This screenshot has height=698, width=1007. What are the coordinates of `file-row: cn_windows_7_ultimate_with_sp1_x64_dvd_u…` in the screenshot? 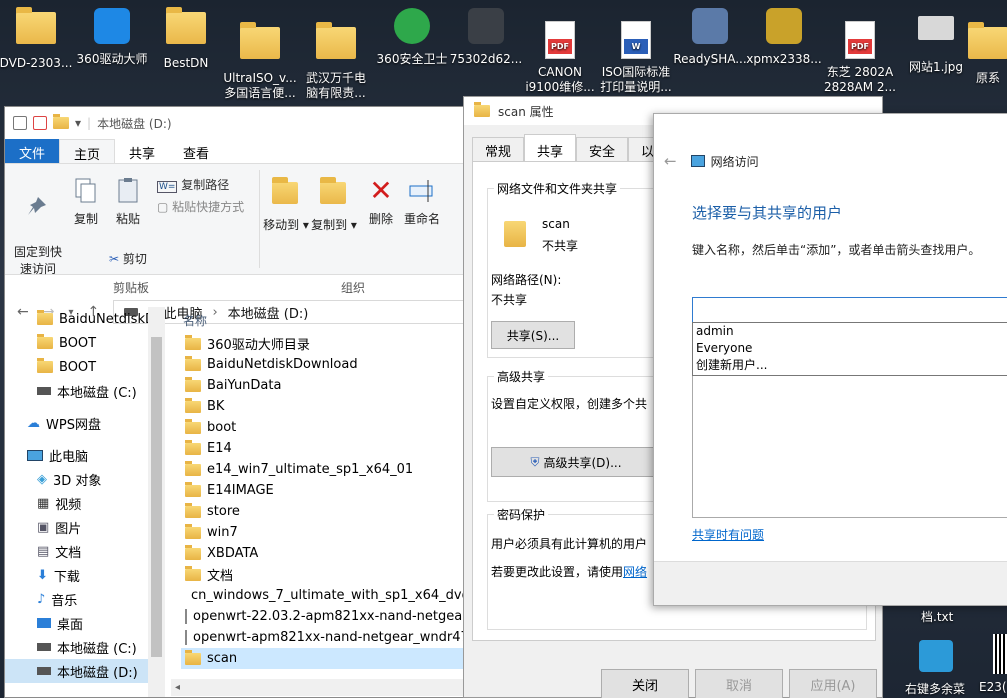 It's located at (326, 595).